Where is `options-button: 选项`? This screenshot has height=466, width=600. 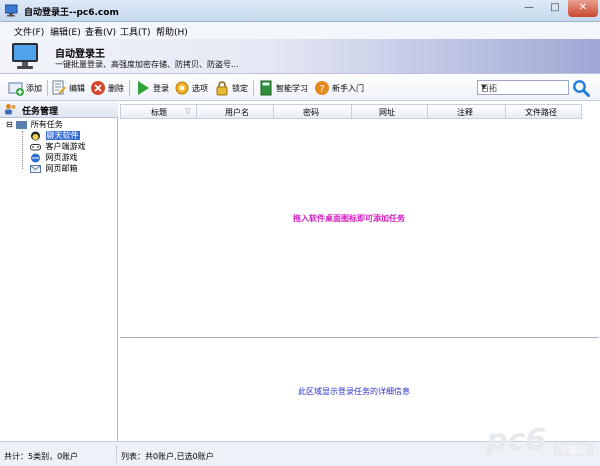
options-button: 选项 is located at coordinates (191, 88).